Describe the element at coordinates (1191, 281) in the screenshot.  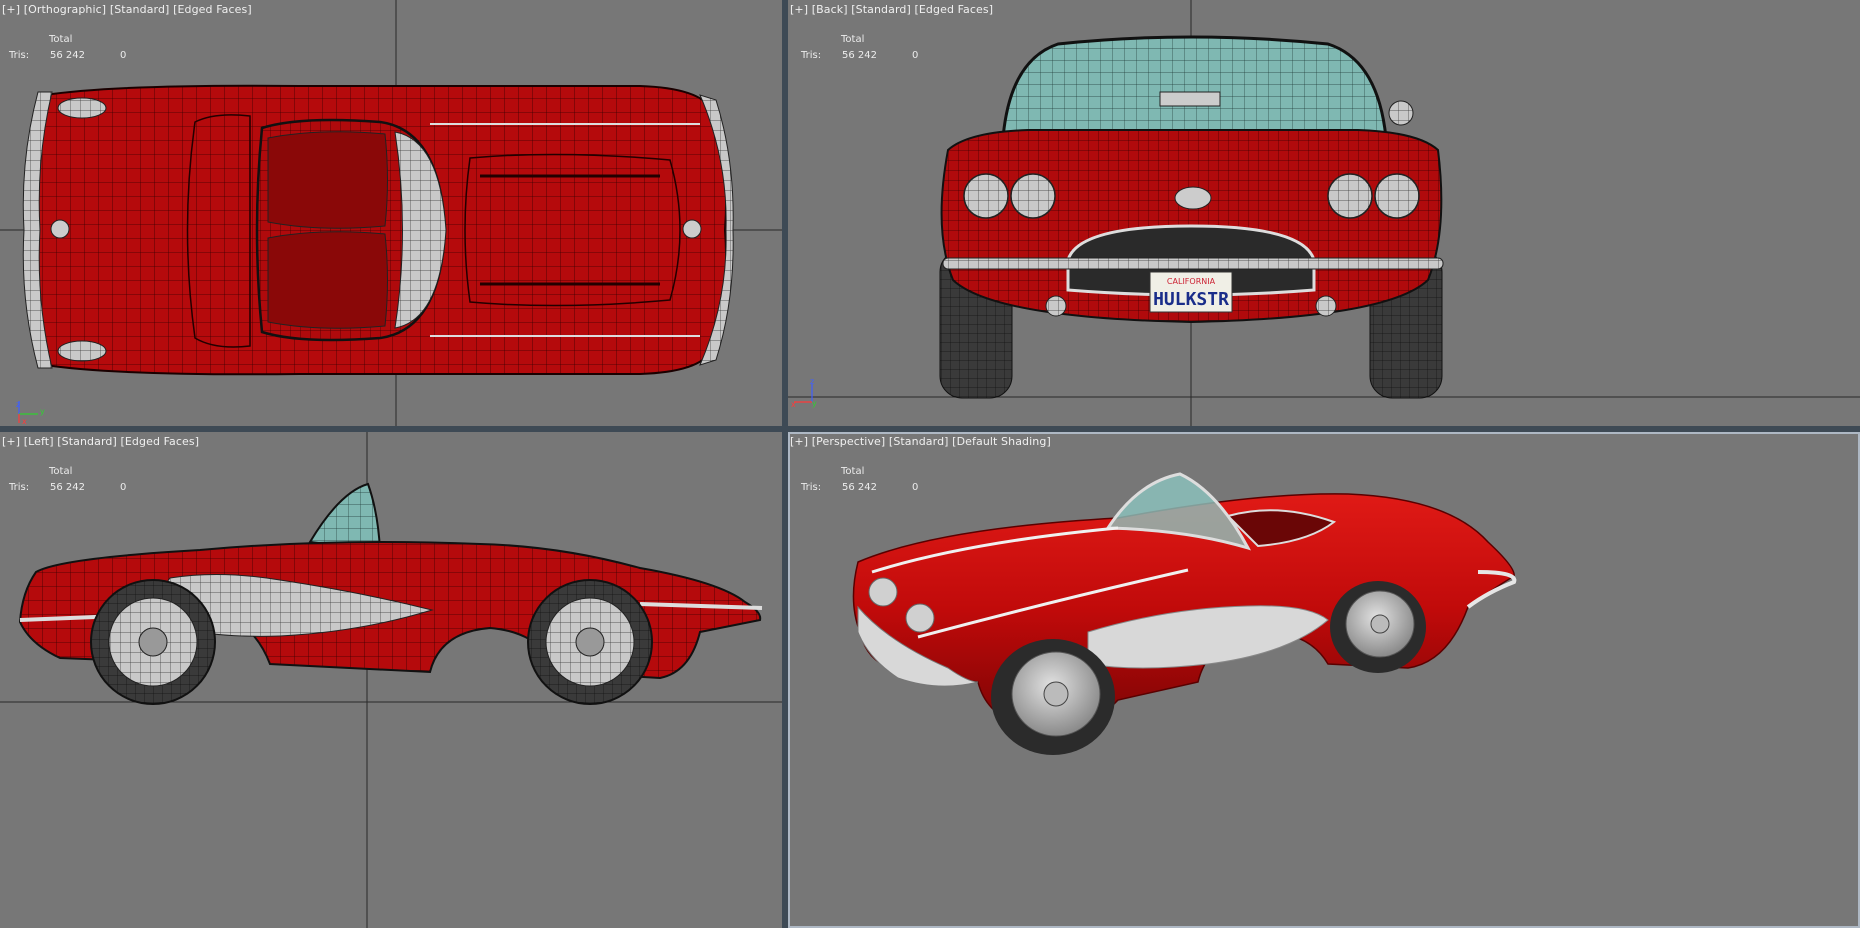
I see `plate-state-text: CALIFORNIA` at that location.